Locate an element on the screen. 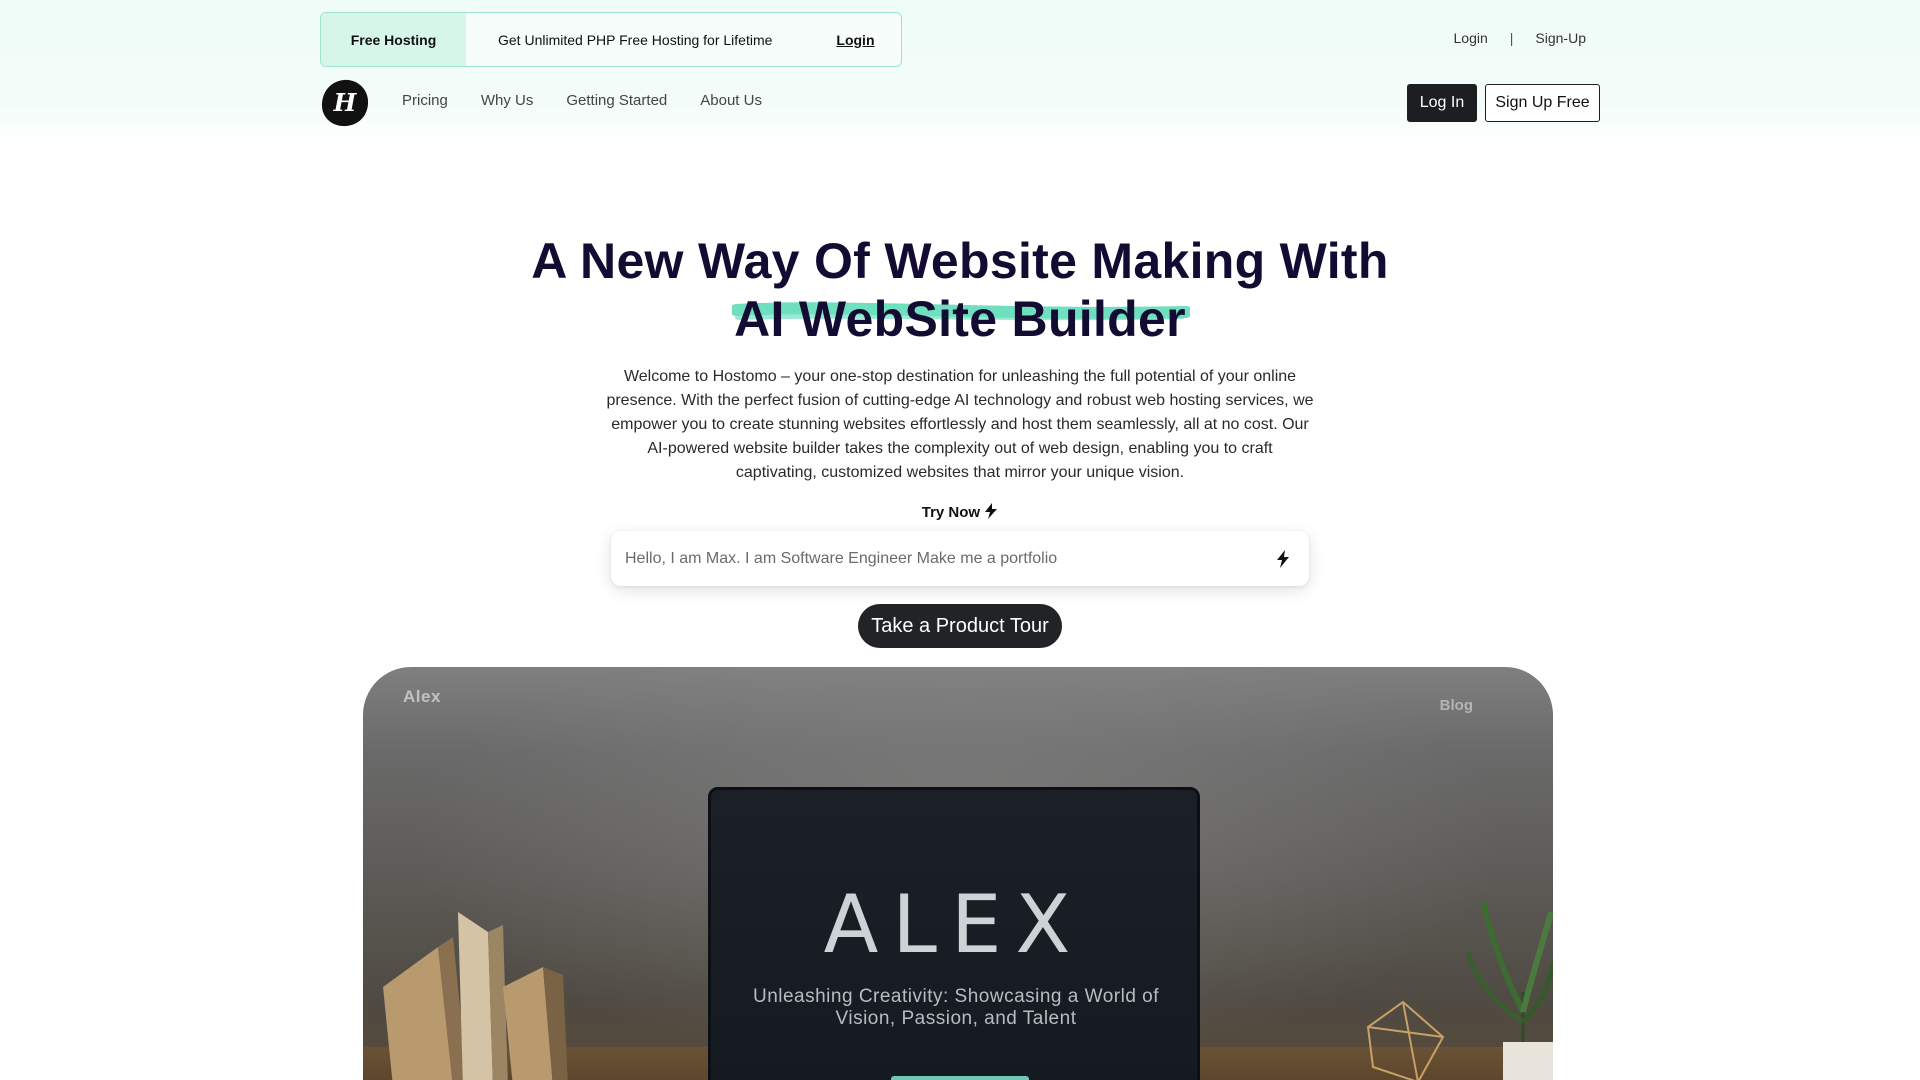 This screenshot has height=1080, width=1920. hero-title-line2: AI WebSite Builder is located at coordinates (960, 319).